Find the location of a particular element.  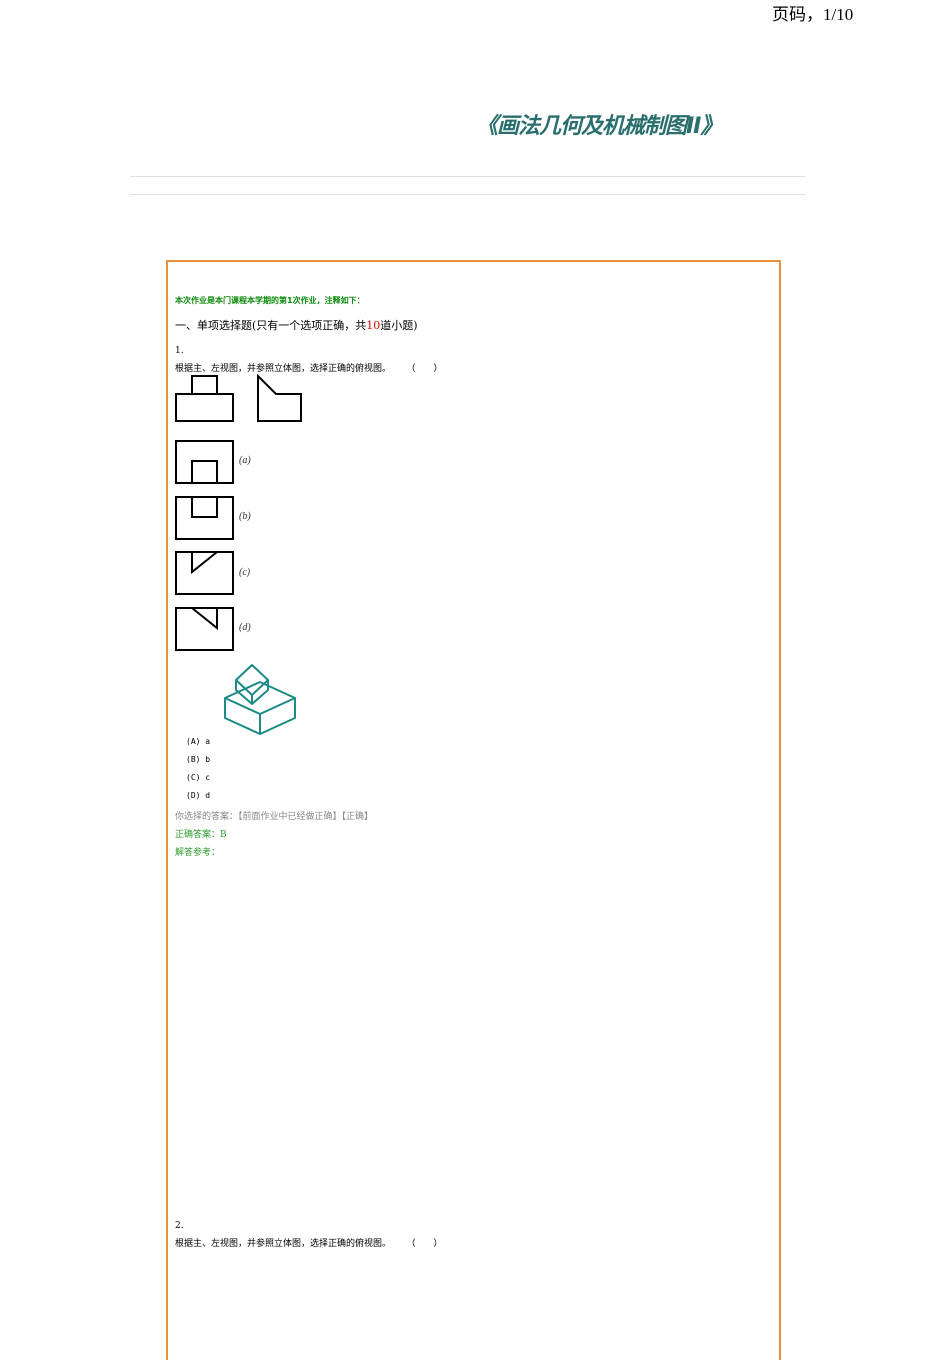

section-heading-prefix: 一、单项选择题(只有一个选项正确，共 is located at coordinates (271, 325).